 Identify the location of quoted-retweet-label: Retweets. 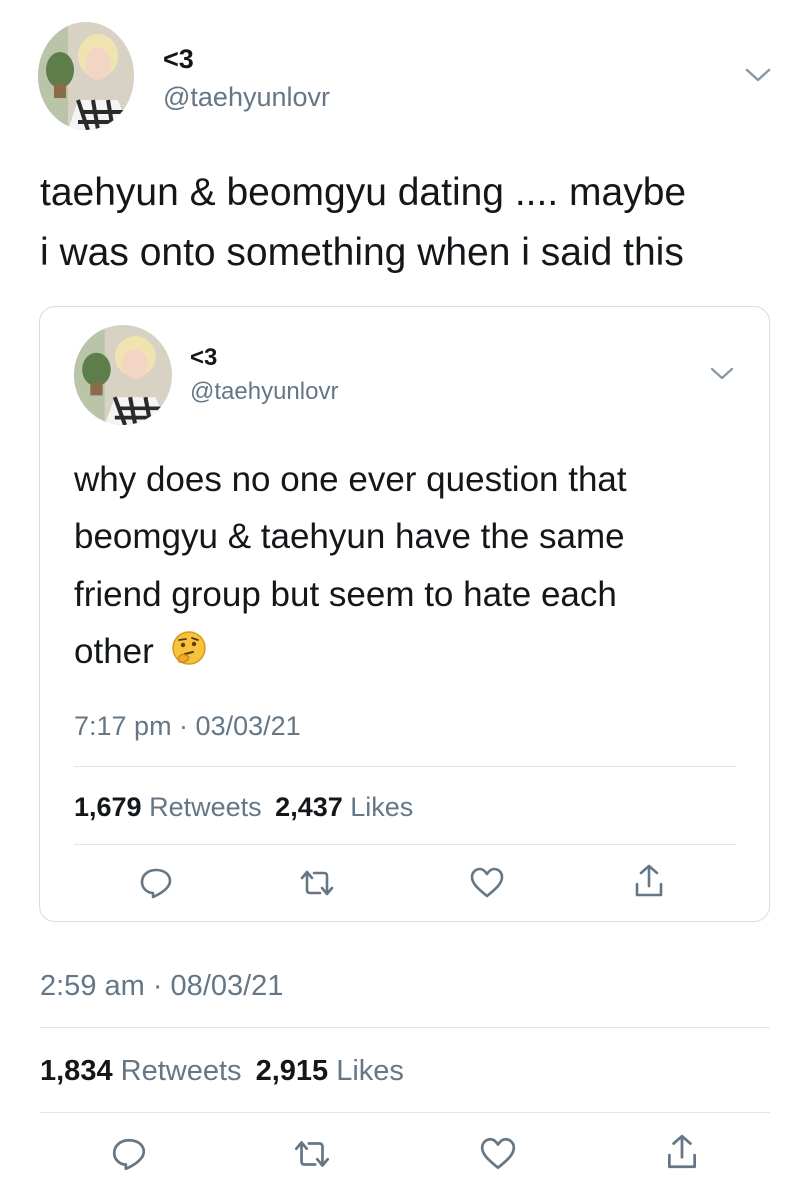
(205, 807).